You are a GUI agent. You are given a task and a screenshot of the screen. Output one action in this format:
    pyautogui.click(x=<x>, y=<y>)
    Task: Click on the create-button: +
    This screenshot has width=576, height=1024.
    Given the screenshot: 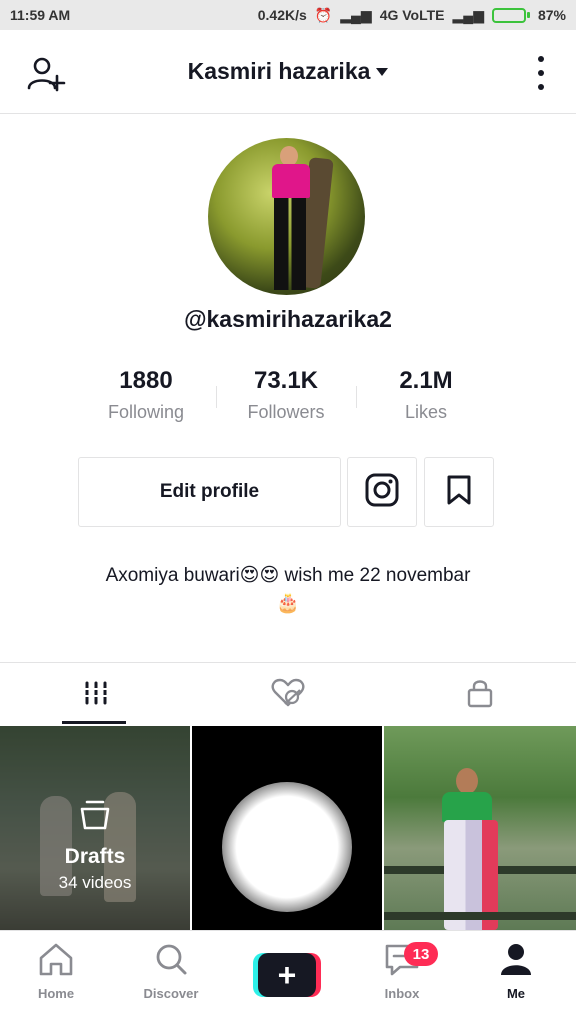 What is the action you would take?
    pyautogui.click(x=287, y=975)
    